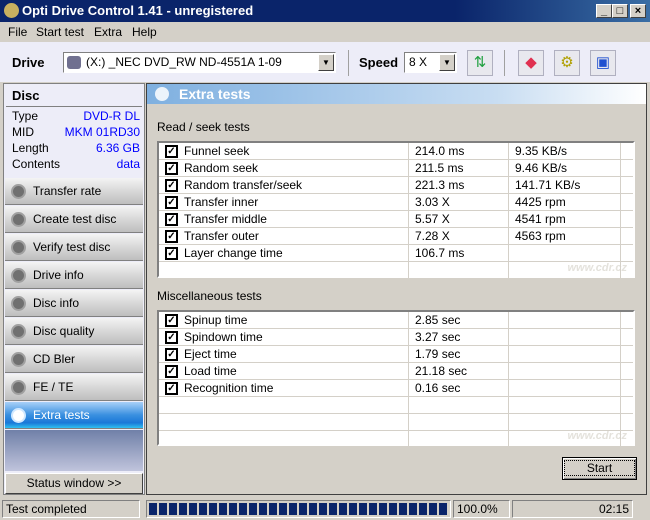 Image resolution: width=650 pixels, height=520 pixels. I want to click on progress-bar, so click(298, 509).